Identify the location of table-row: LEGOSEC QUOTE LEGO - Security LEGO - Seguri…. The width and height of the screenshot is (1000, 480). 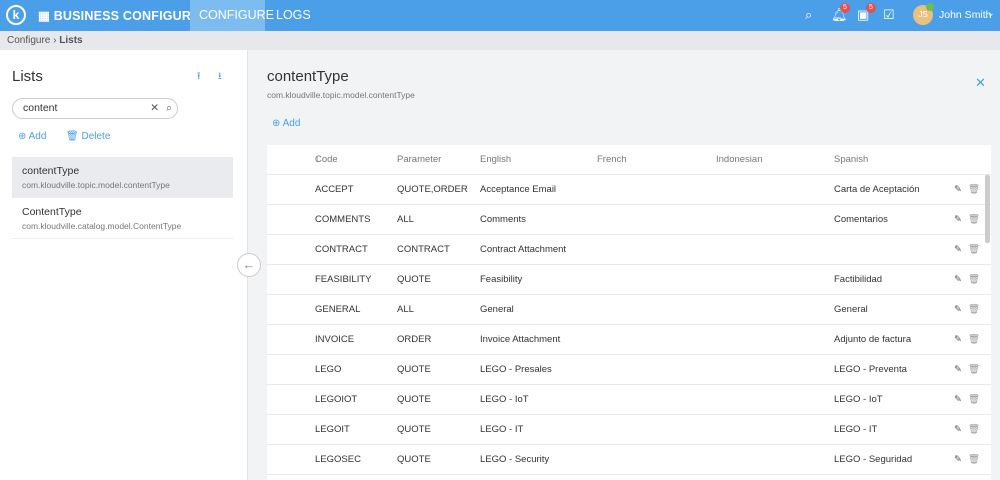
(629, 460).